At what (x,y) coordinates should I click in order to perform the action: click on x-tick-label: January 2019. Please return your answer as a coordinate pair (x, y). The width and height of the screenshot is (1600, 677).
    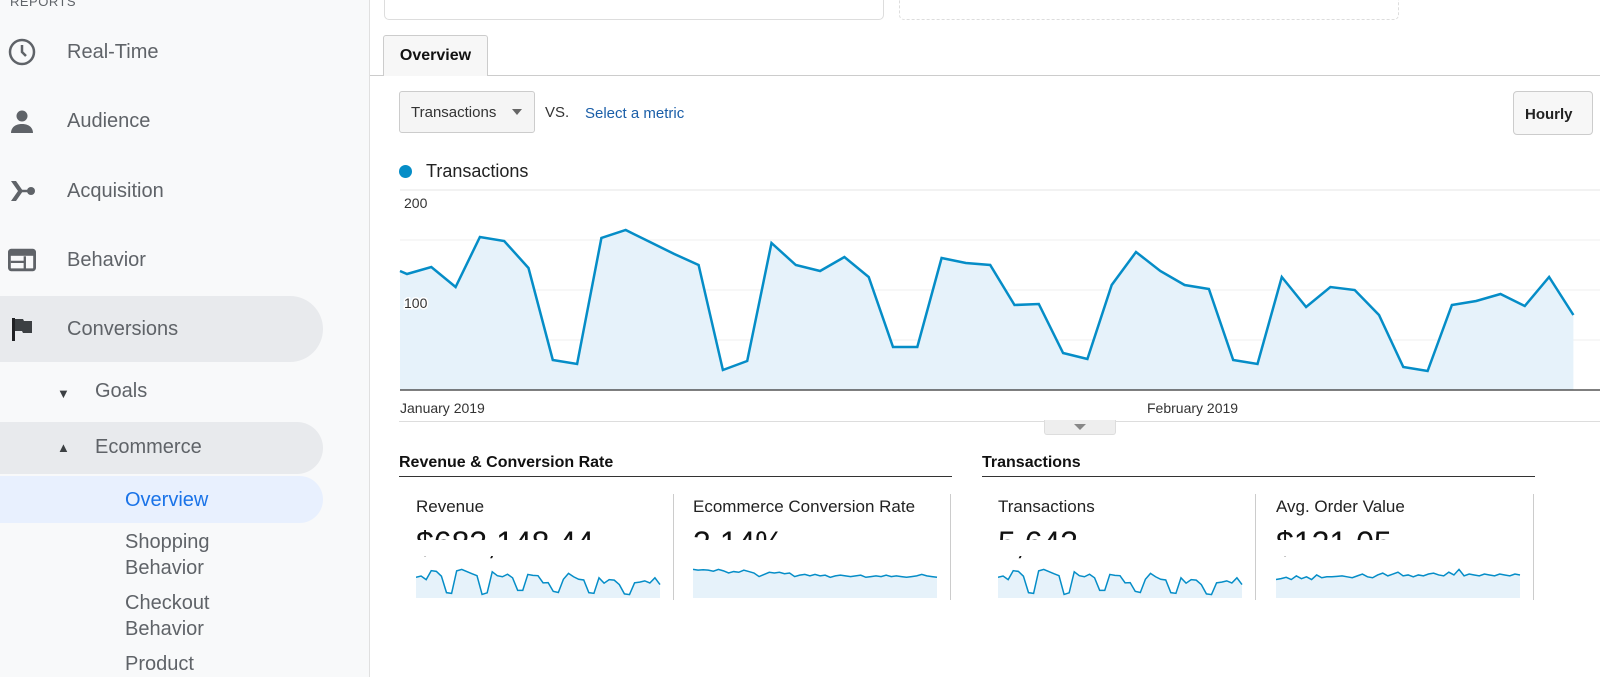
    Looking at the image, I should click on (442, 408).